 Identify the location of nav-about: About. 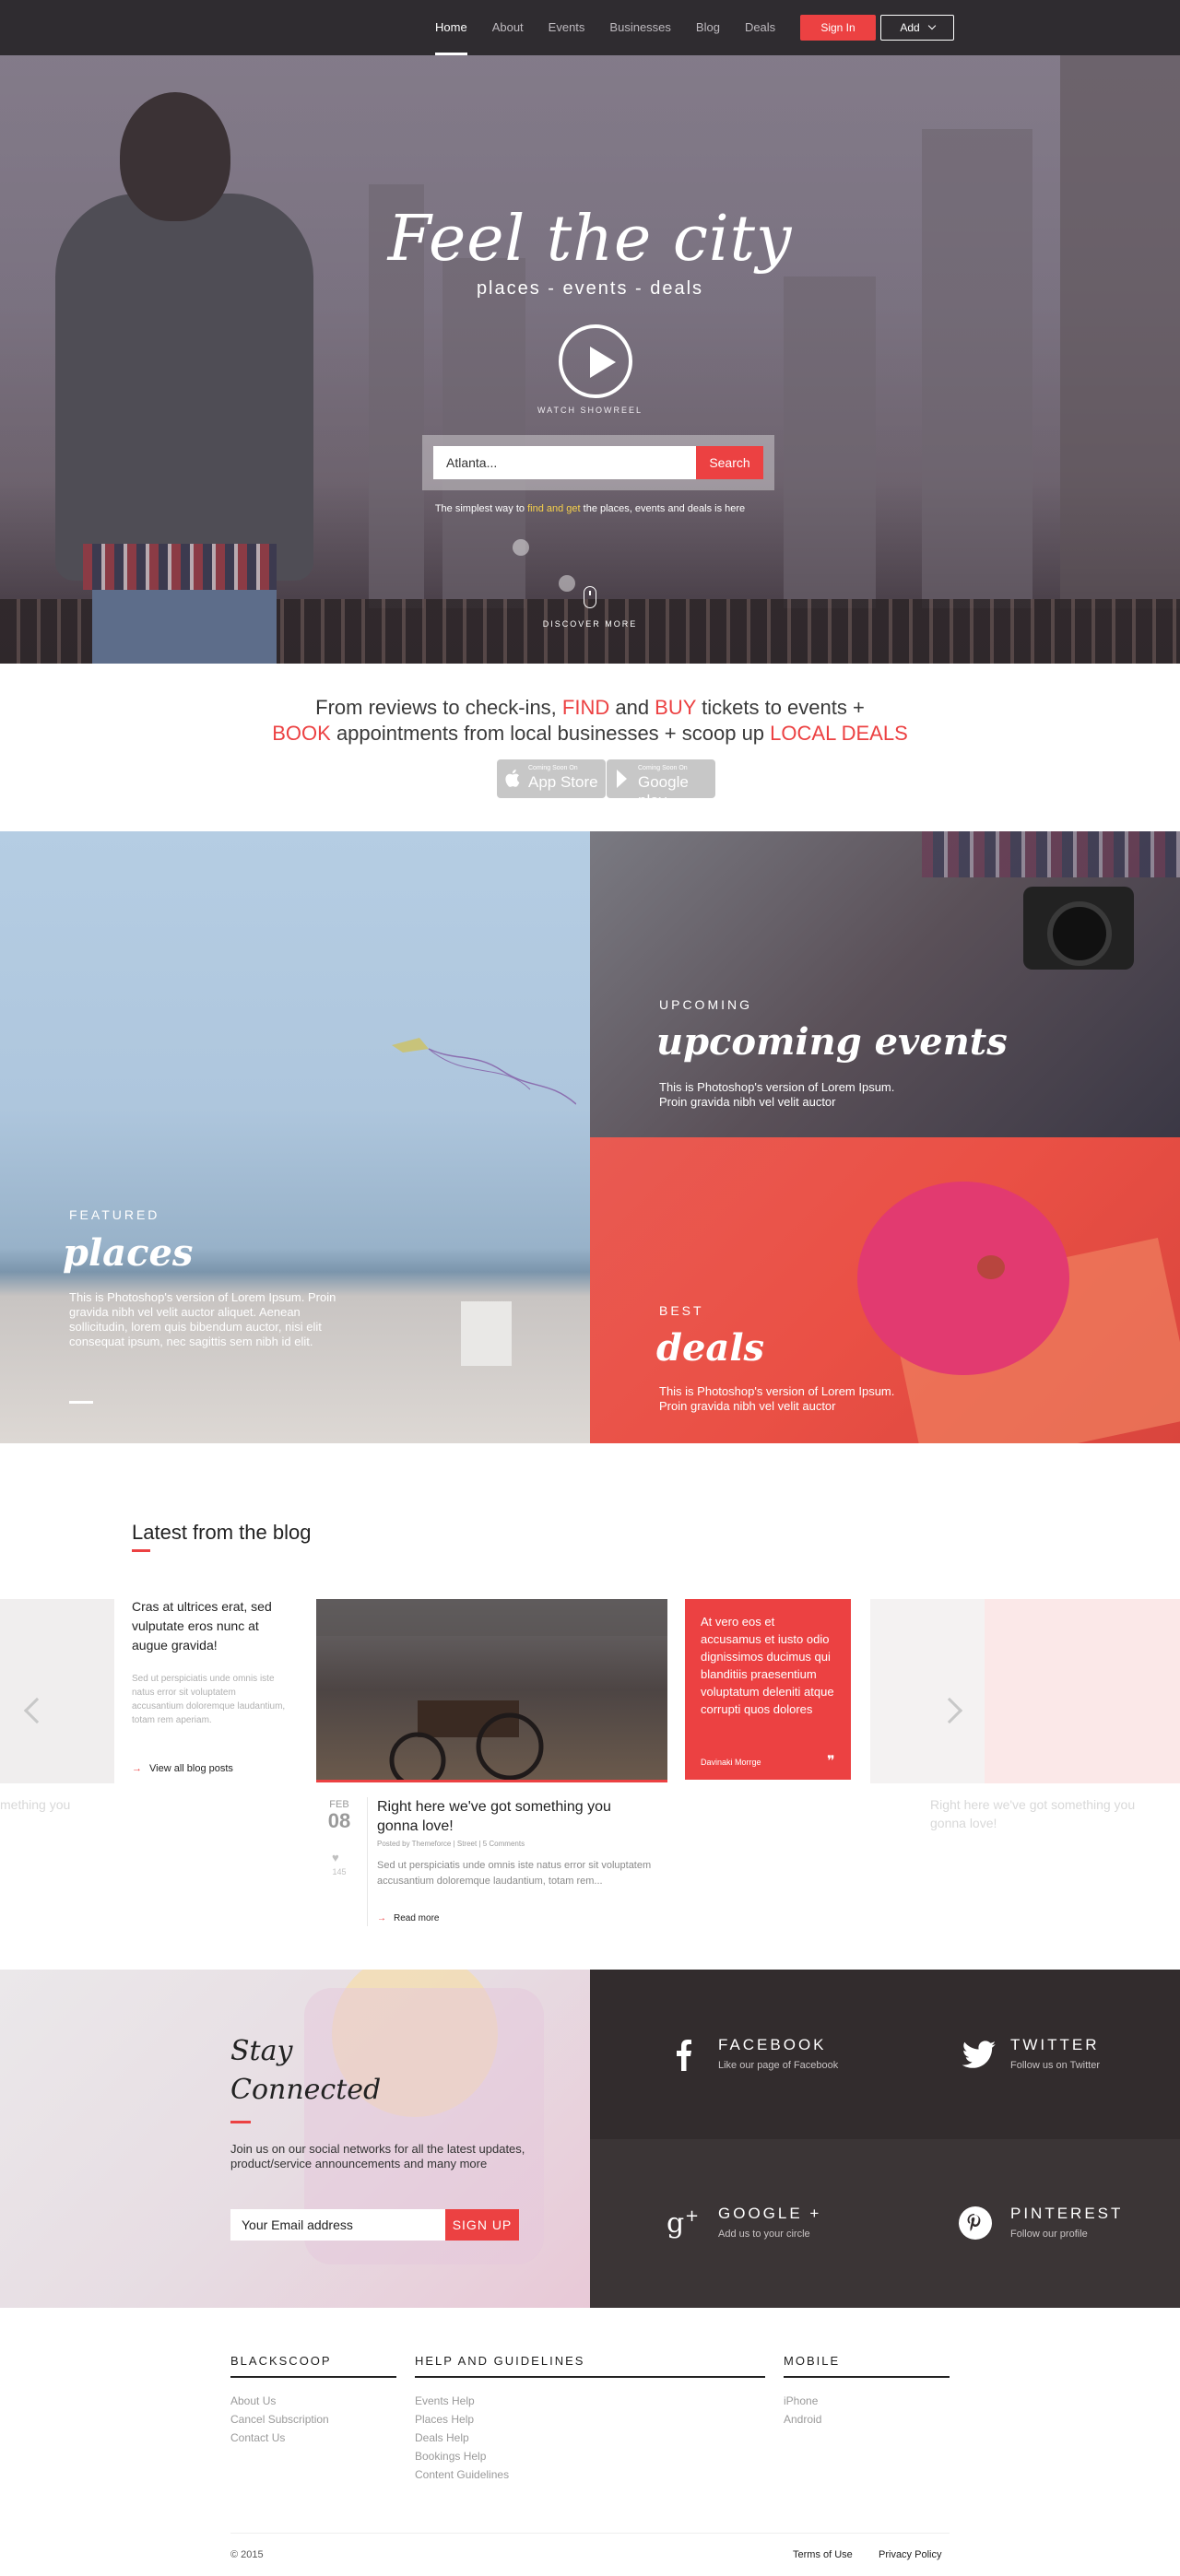
(508, 27).